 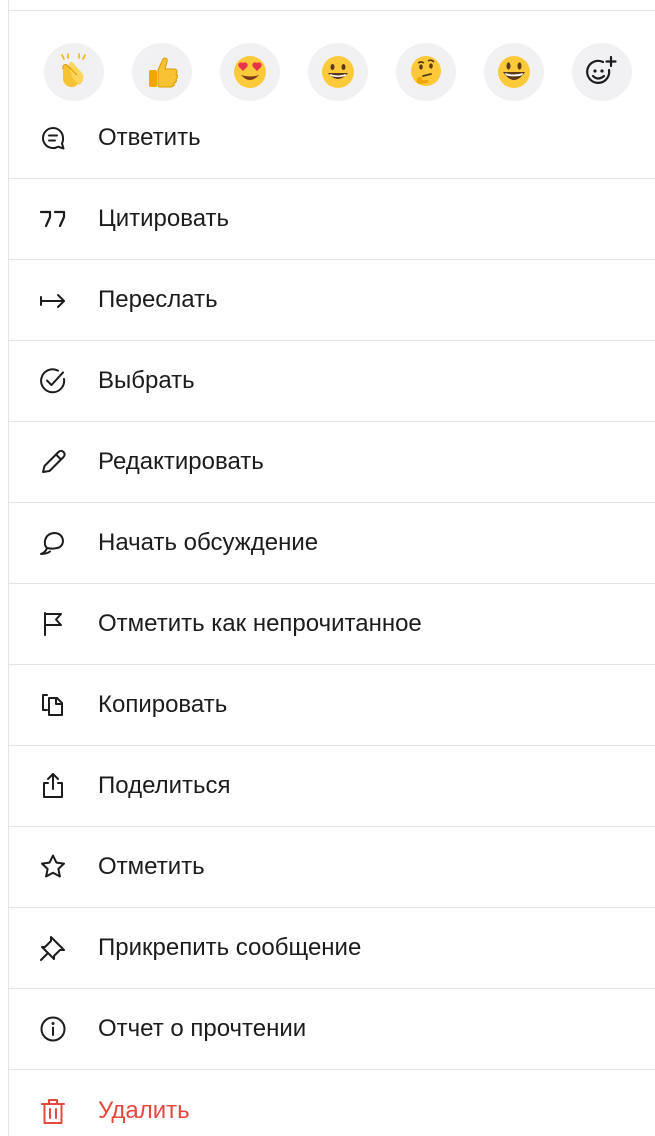 I want to click on discussion-bubble-icon, so click(x=53, y=543).